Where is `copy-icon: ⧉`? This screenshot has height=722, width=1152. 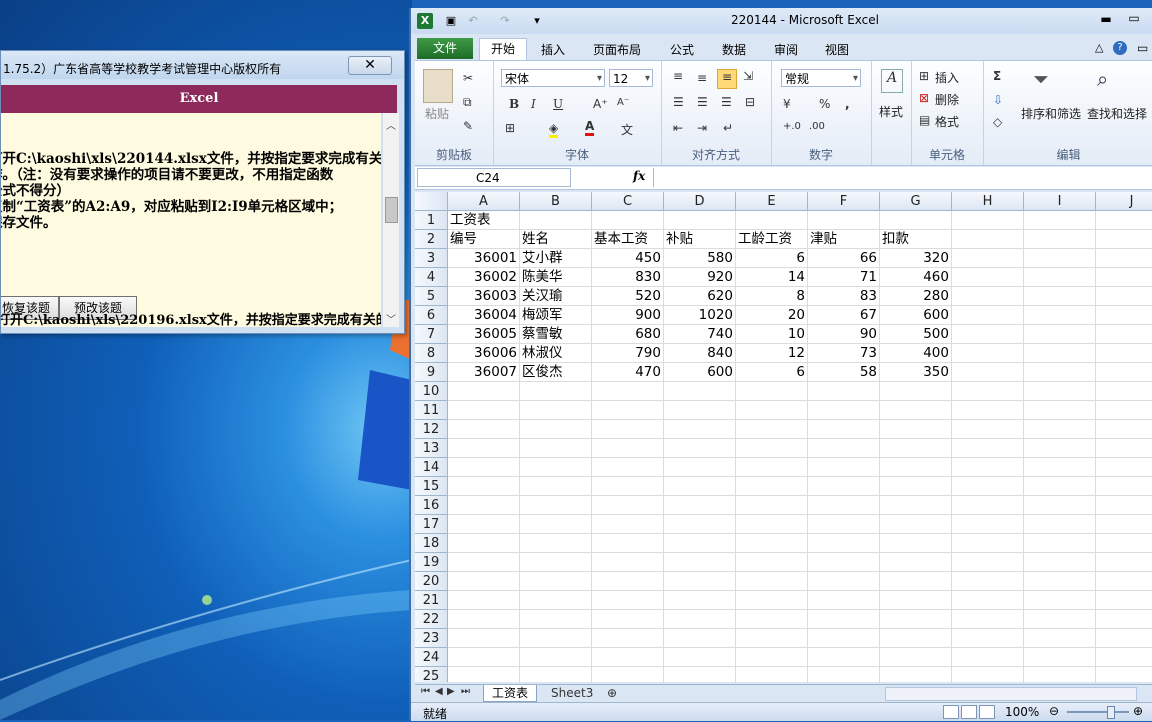
copy-icon: ⧉ is located at coordinates (467, 102).